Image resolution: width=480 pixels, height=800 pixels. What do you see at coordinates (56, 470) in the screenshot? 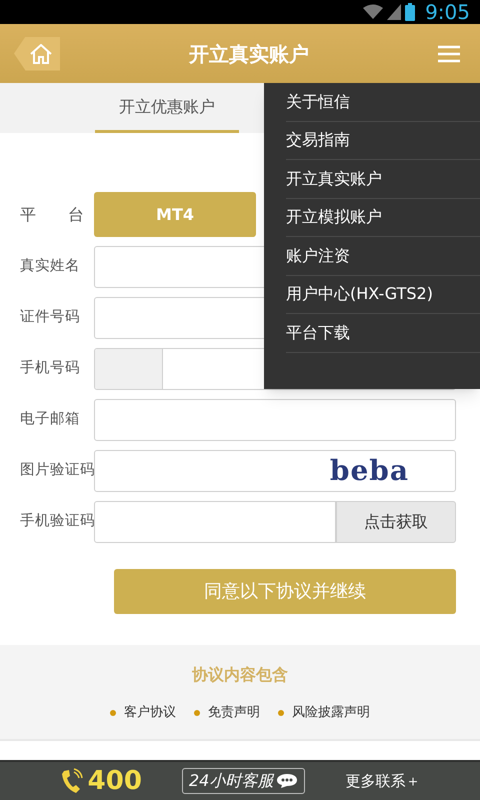
I see `field-label: 图片验证码` at bounding box center [56, 470].